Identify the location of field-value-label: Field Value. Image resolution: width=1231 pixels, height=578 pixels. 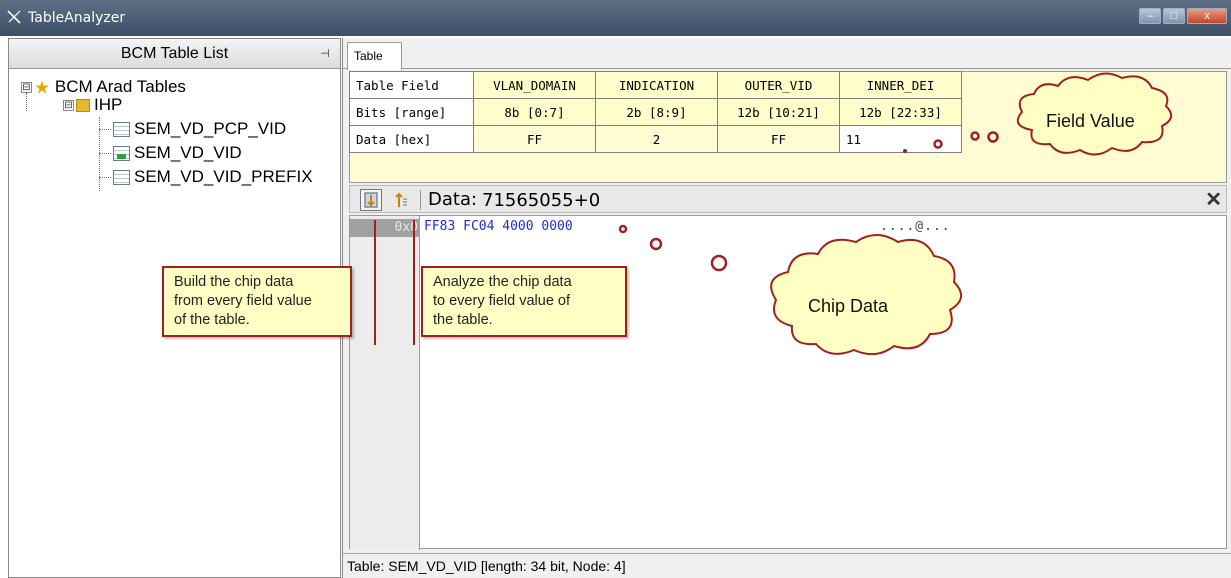
(1090, 121).